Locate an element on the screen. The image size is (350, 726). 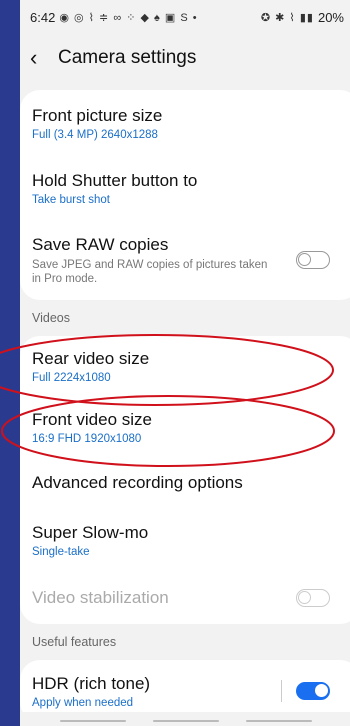
hold-shutter-item: Hold Shutter button to Take burst shot is located at coordinates (185, 188).